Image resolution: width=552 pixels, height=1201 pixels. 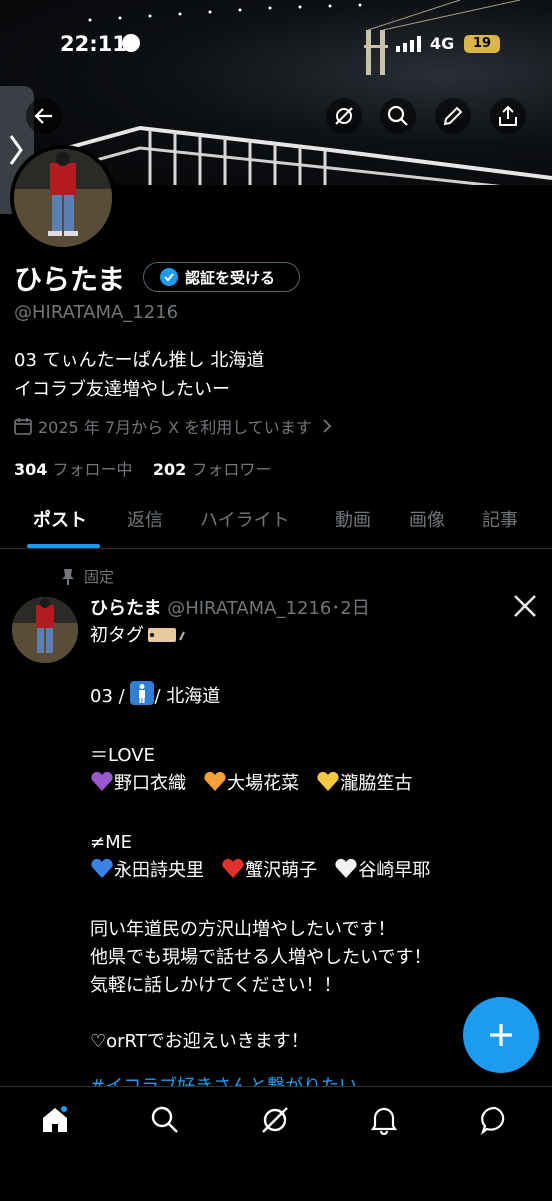 What do you see at coordinates (145, 519) in the screenshot?
I see `tab-replies: 返信` at bounding box center [145, 519].